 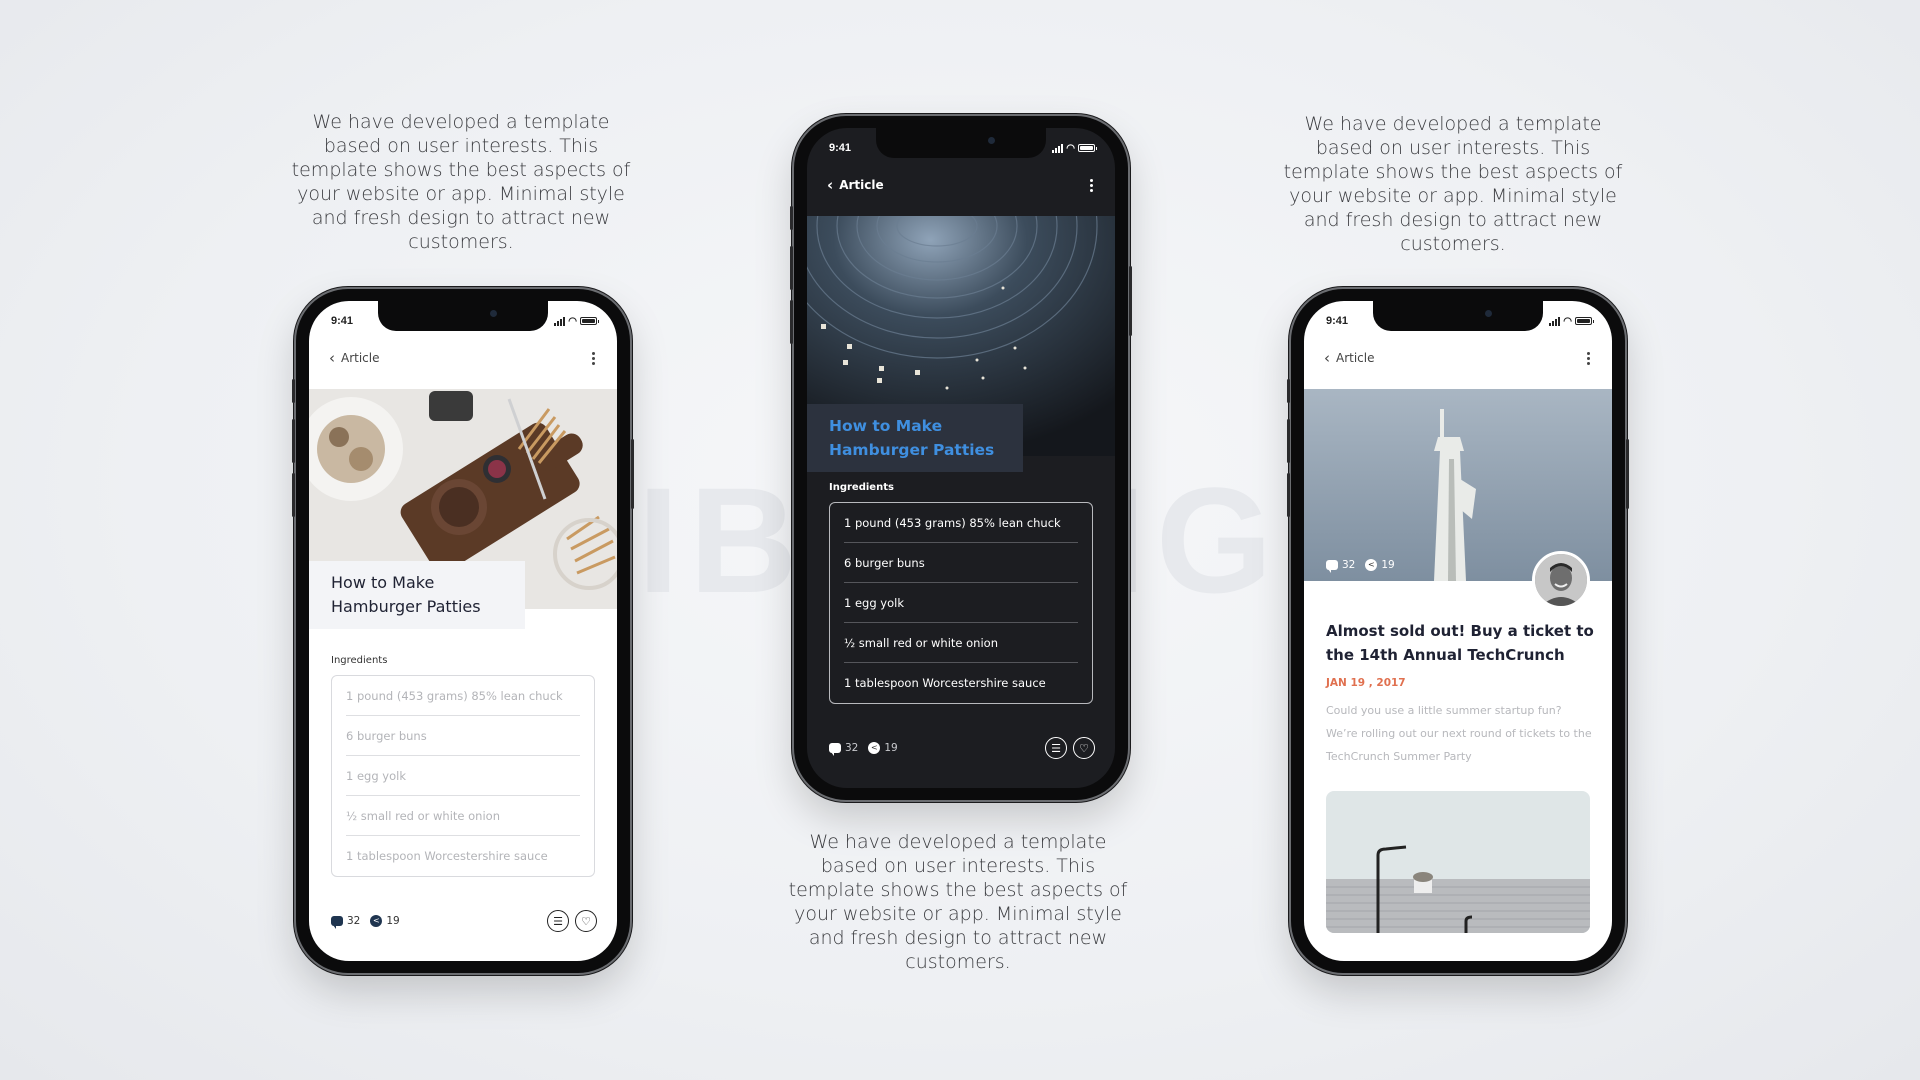 What do you see at coordinates (1360, 566) in the screenshot?
I see `hero-stats: 32 < 19` at bounding box center [1360, 566].